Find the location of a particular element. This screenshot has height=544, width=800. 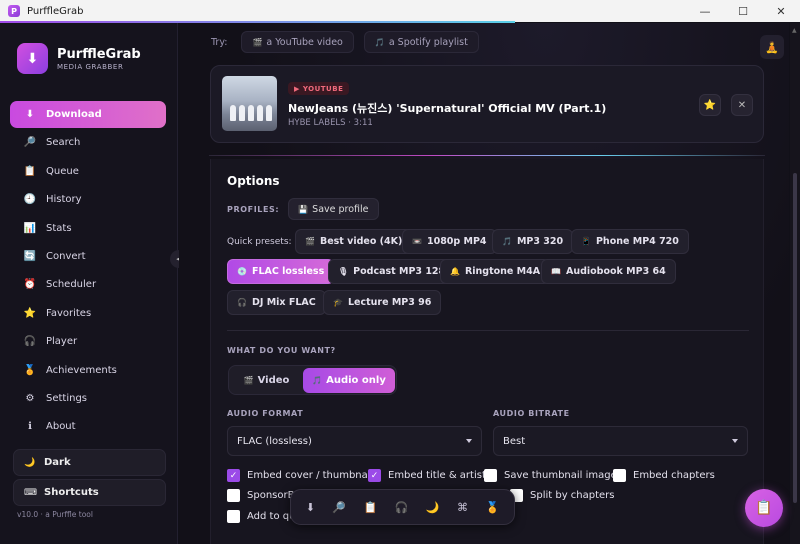

preset-lecture-mp3-96: 🎓 Lecture MP3 96 is located at coordinates (382, 302).